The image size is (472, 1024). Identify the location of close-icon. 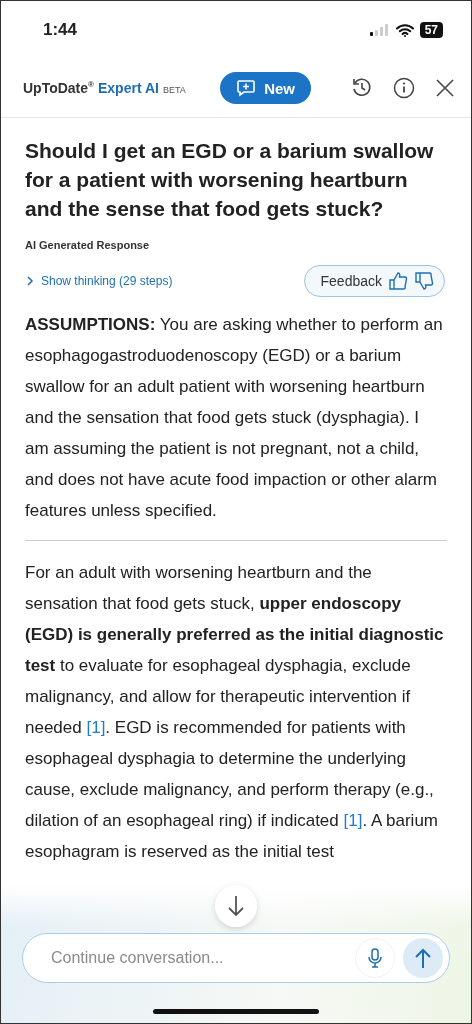
(445, 88).